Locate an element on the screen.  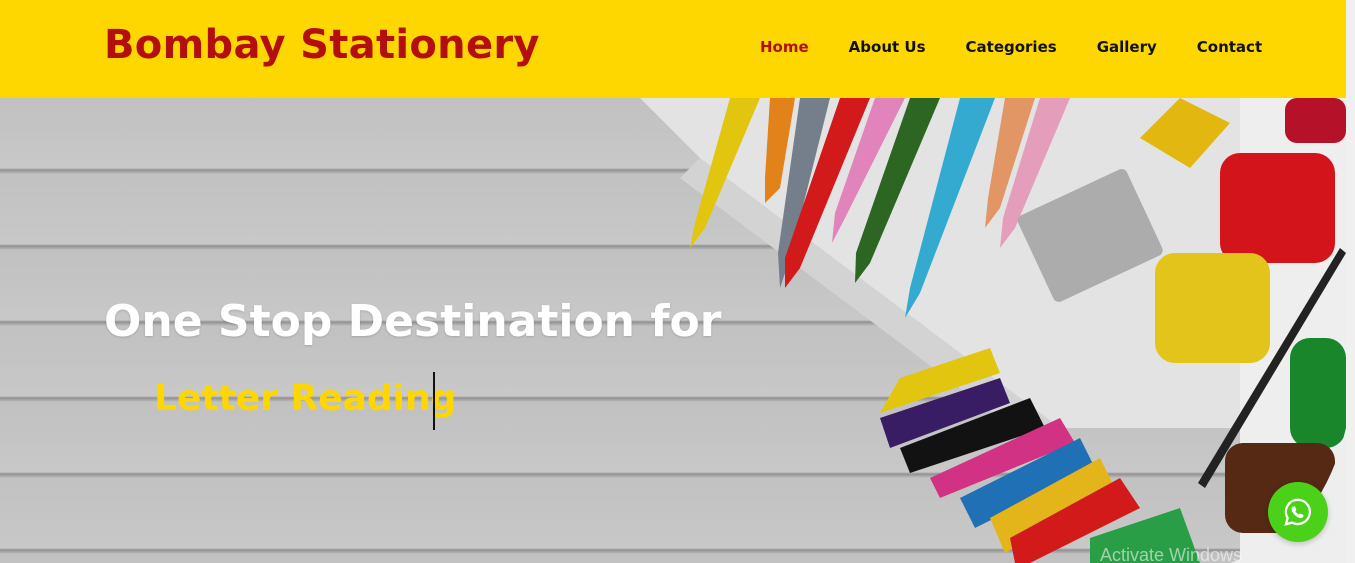
brand-logo: Bombay Stationery is located at coordinates (322, 45).